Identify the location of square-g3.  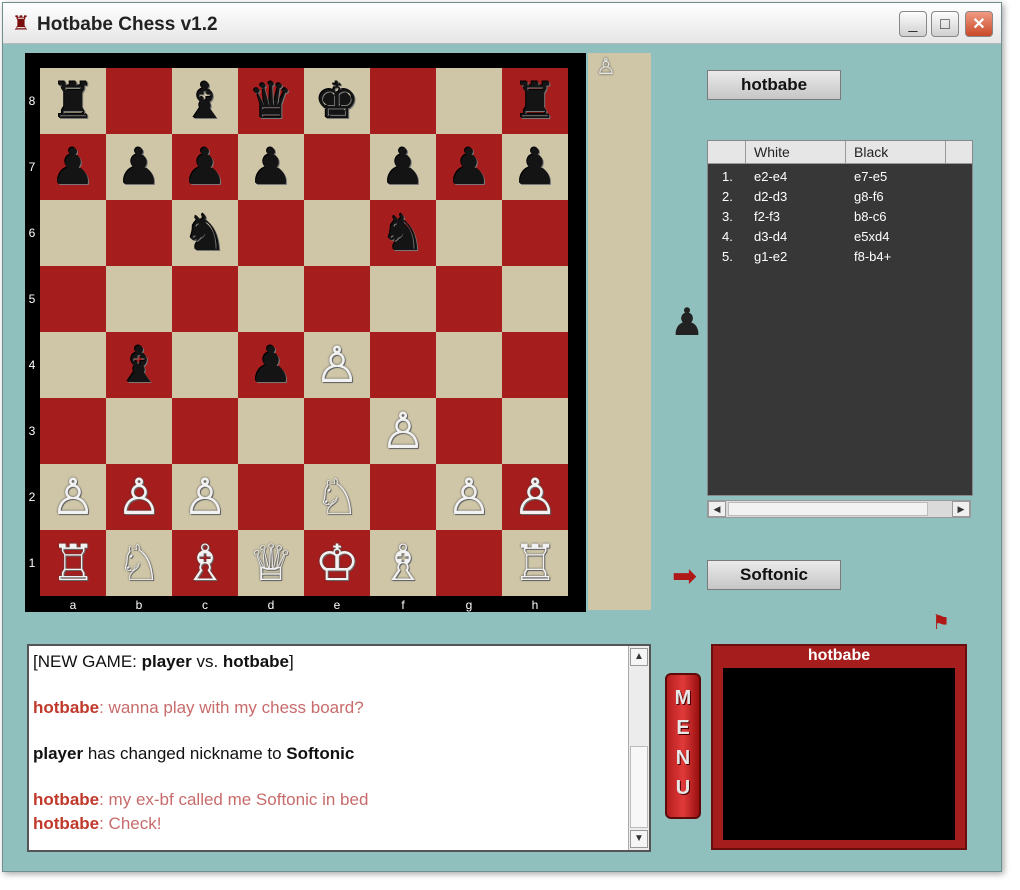
(469, 431).